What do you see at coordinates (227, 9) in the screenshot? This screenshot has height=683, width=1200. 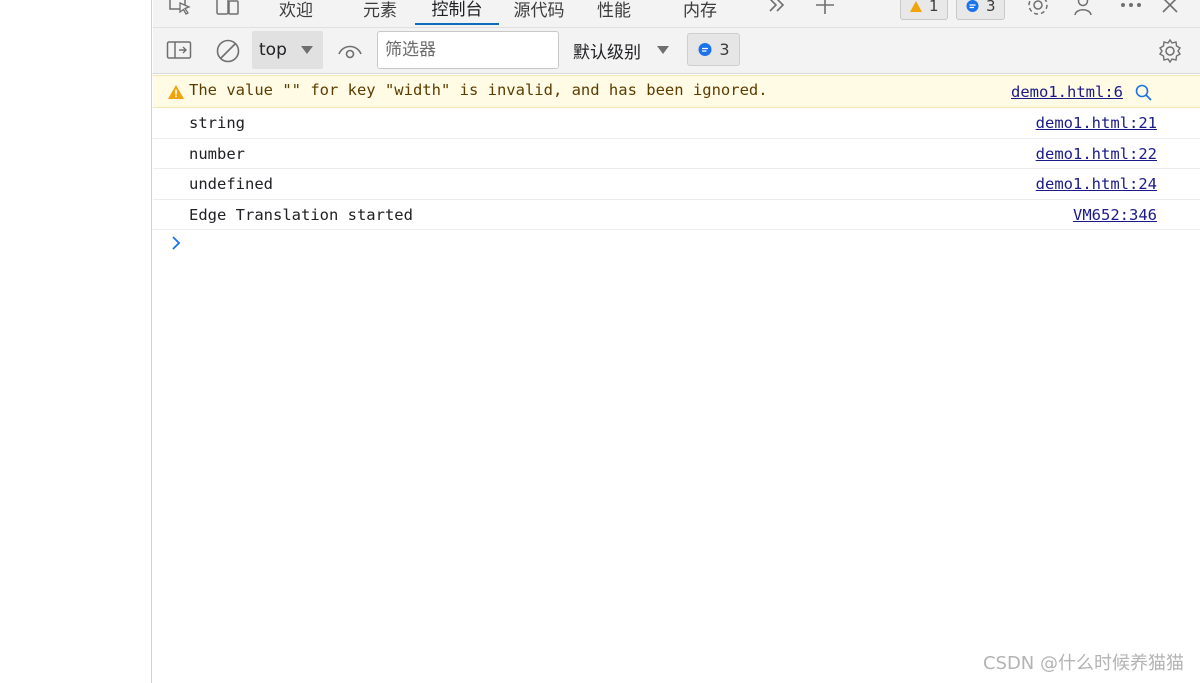 I see `device-emulation-icon` at bounding box center [227, 9].